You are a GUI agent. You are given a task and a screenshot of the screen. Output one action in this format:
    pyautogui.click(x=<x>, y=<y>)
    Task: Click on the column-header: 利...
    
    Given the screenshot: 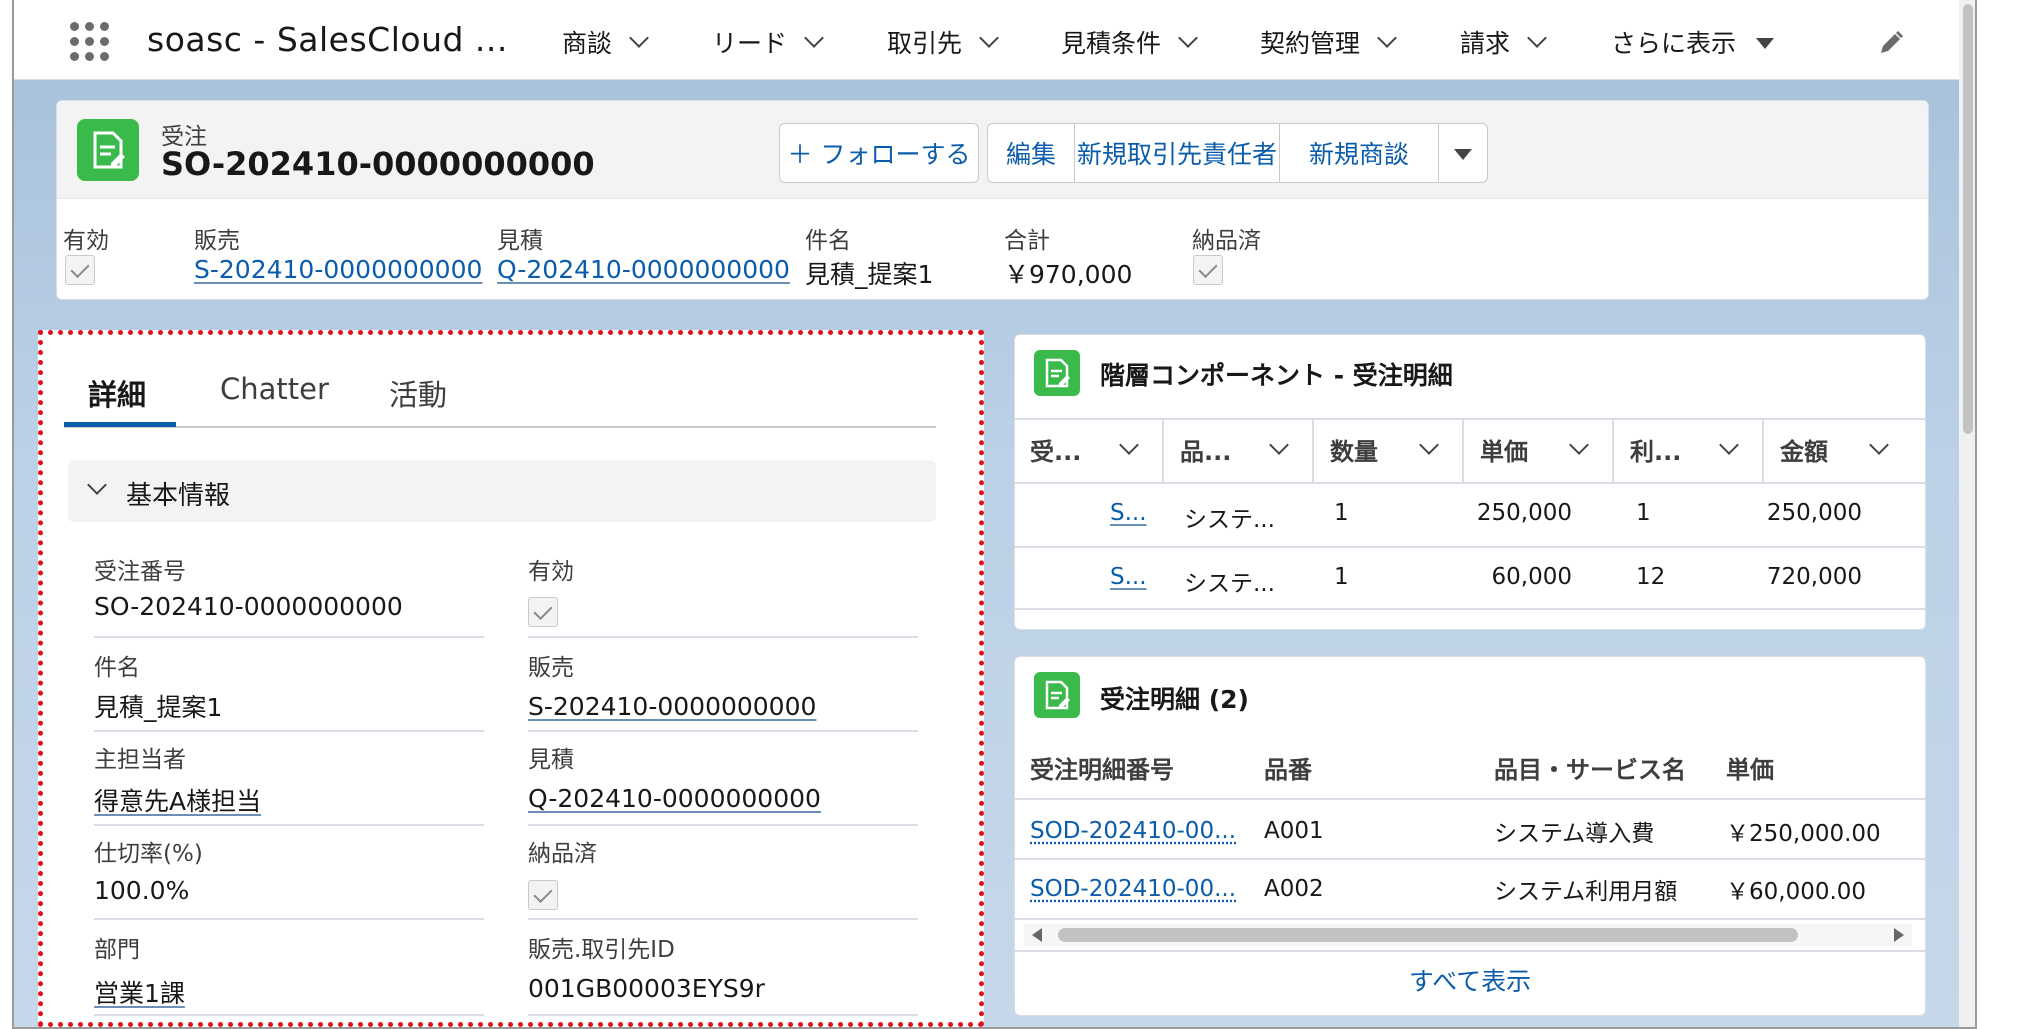 What is the action you would take?
    pyautogui.click(x=1655, y=449)
    